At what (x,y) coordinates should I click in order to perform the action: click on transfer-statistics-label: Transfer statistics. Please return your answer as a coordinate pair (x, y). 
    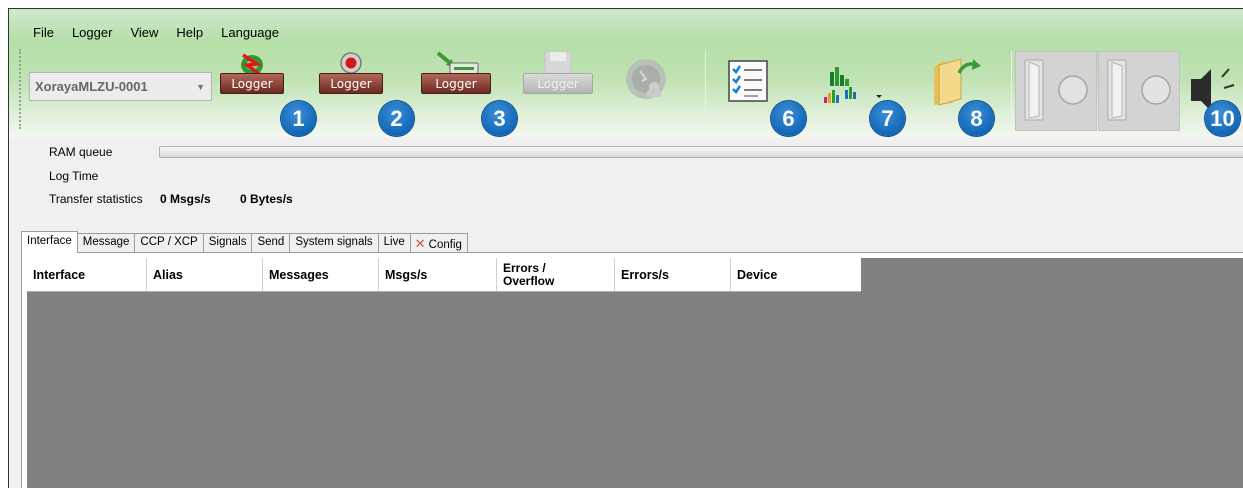
    Looking at the image, I should click on (96, 199).